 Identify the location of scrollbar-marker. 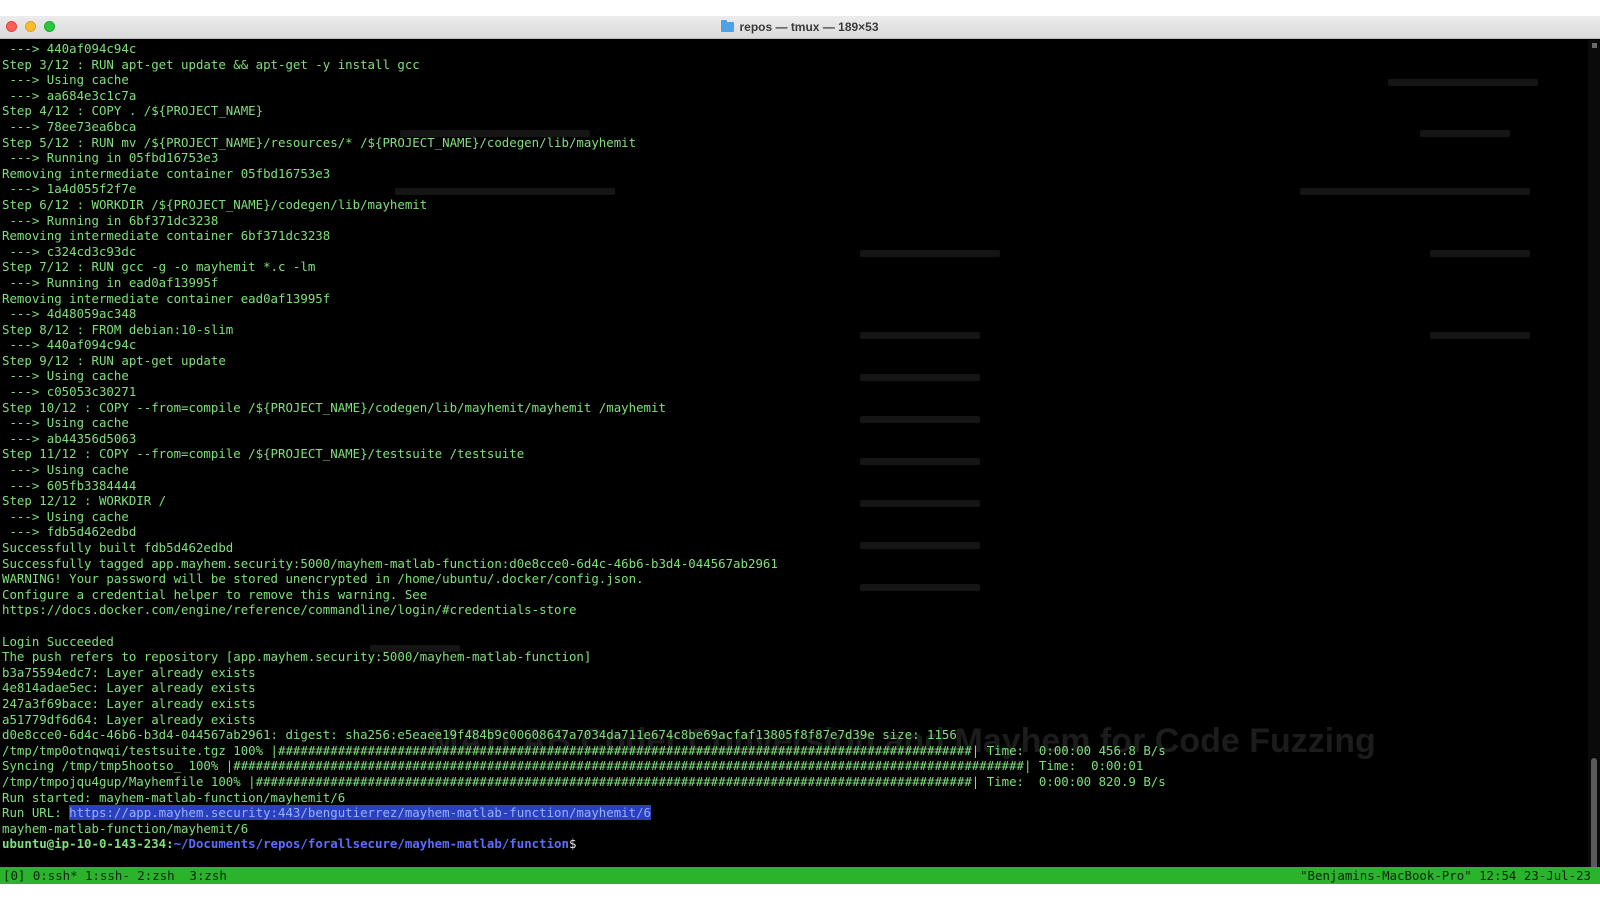
(1594, 45).